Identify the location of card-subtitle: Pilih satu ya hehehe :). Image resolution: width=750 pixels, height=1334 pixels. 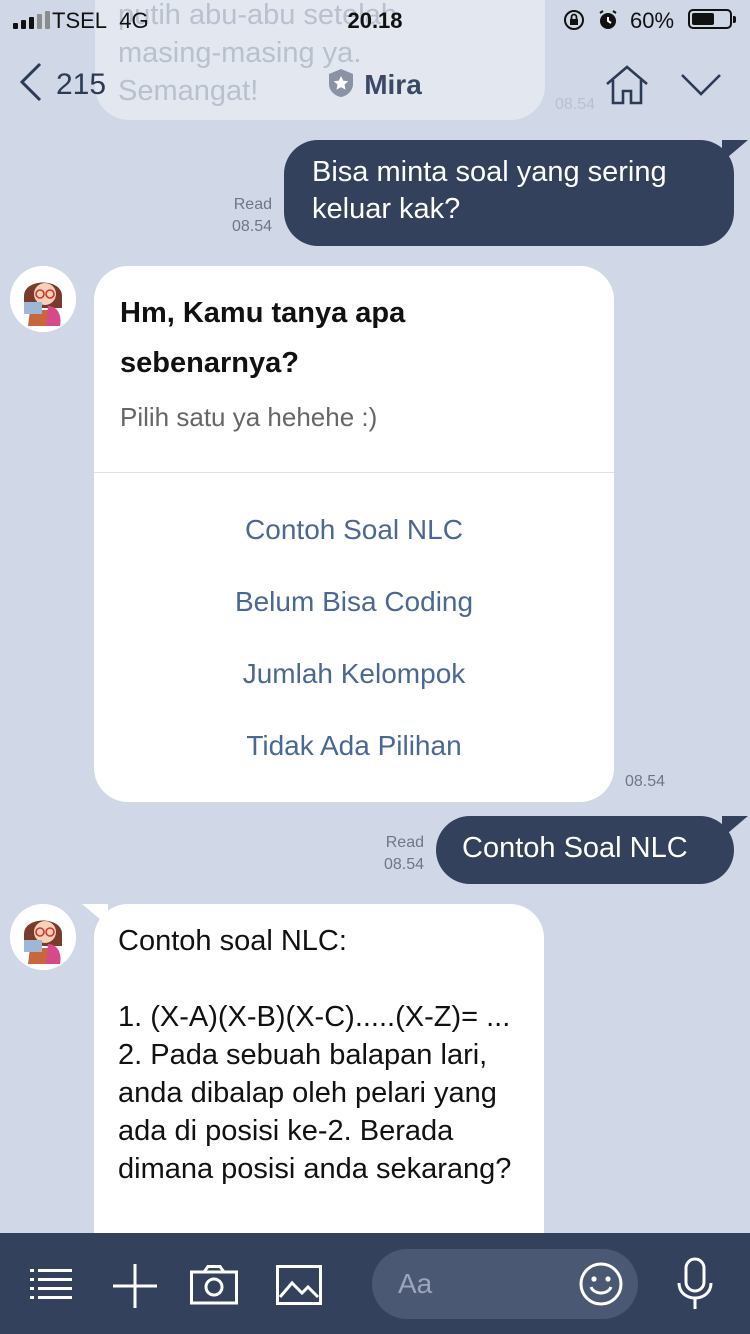
(249, 417).